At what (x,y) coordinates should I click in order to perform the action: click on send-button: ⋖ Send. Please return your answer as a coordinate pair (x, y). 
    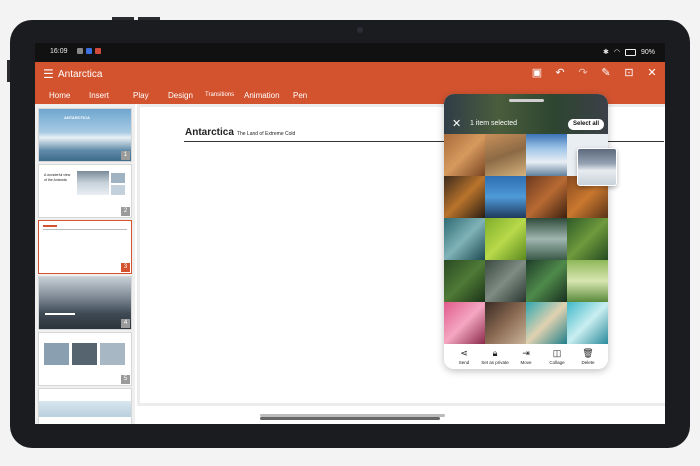
    Looking at the image, I should click on (464, 356).